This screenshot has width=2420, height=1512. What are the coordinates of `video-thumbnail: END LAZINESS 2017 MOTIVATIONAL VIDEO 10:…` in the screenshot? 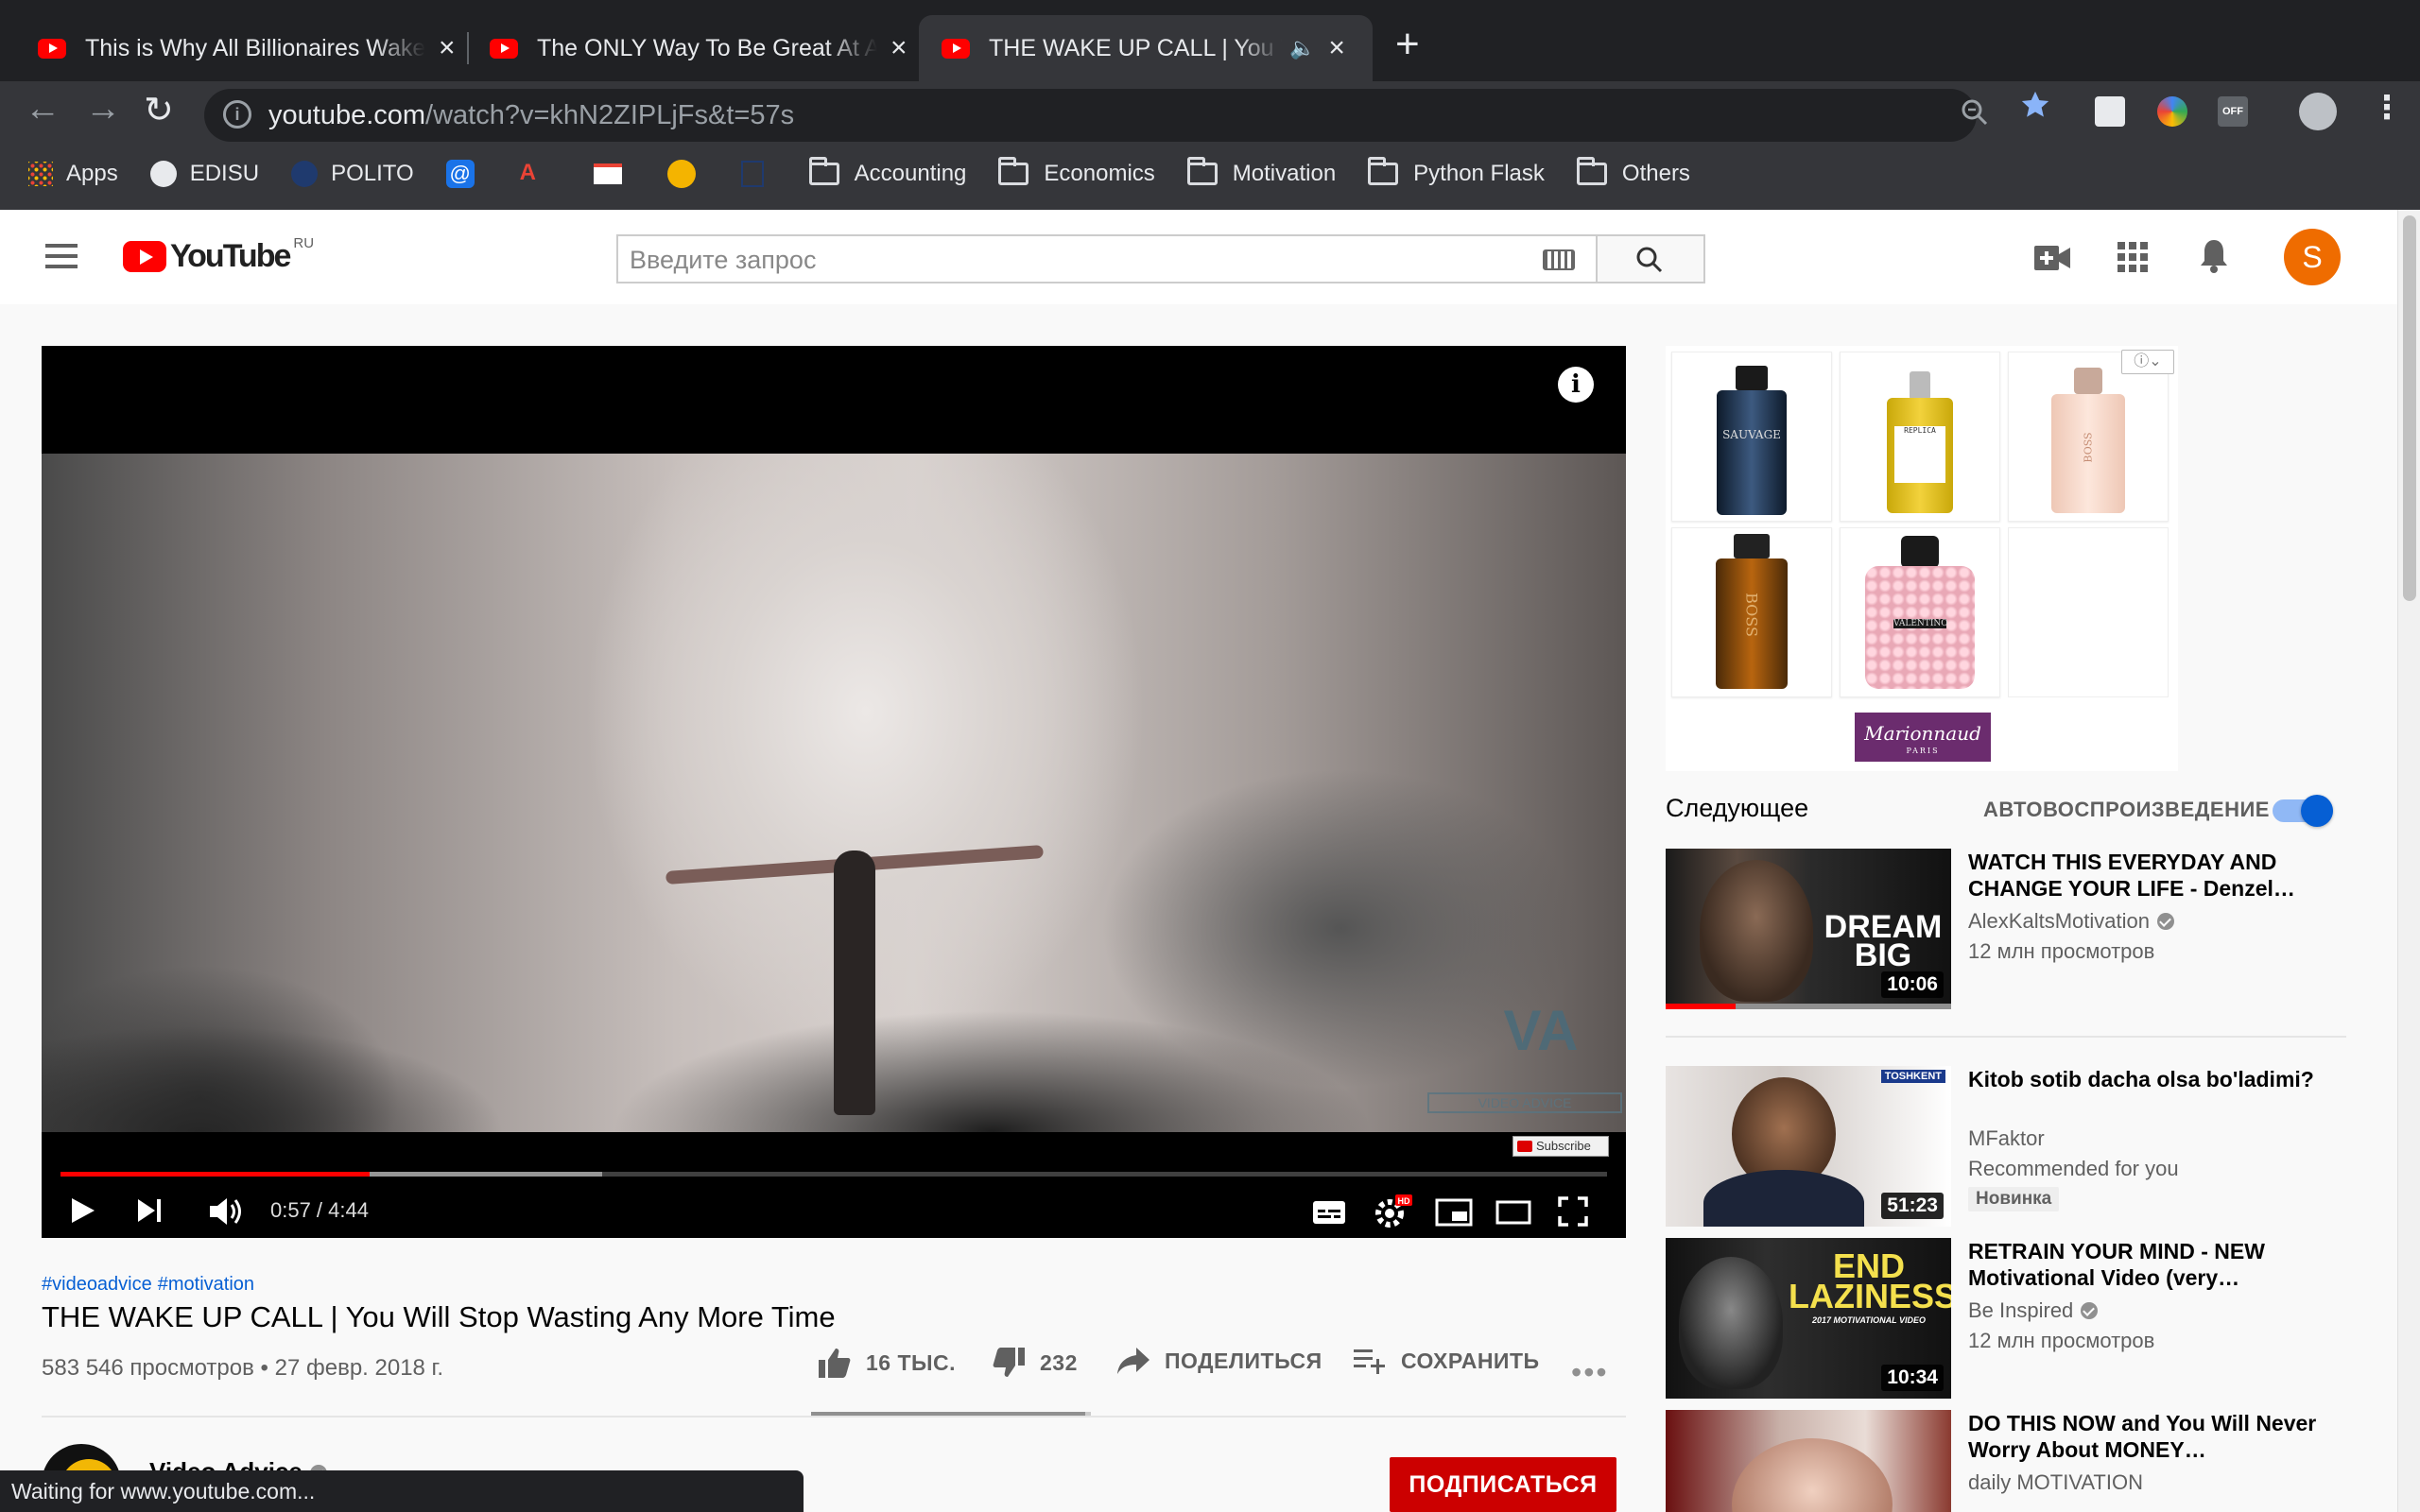 It's located at (1808, 1318).